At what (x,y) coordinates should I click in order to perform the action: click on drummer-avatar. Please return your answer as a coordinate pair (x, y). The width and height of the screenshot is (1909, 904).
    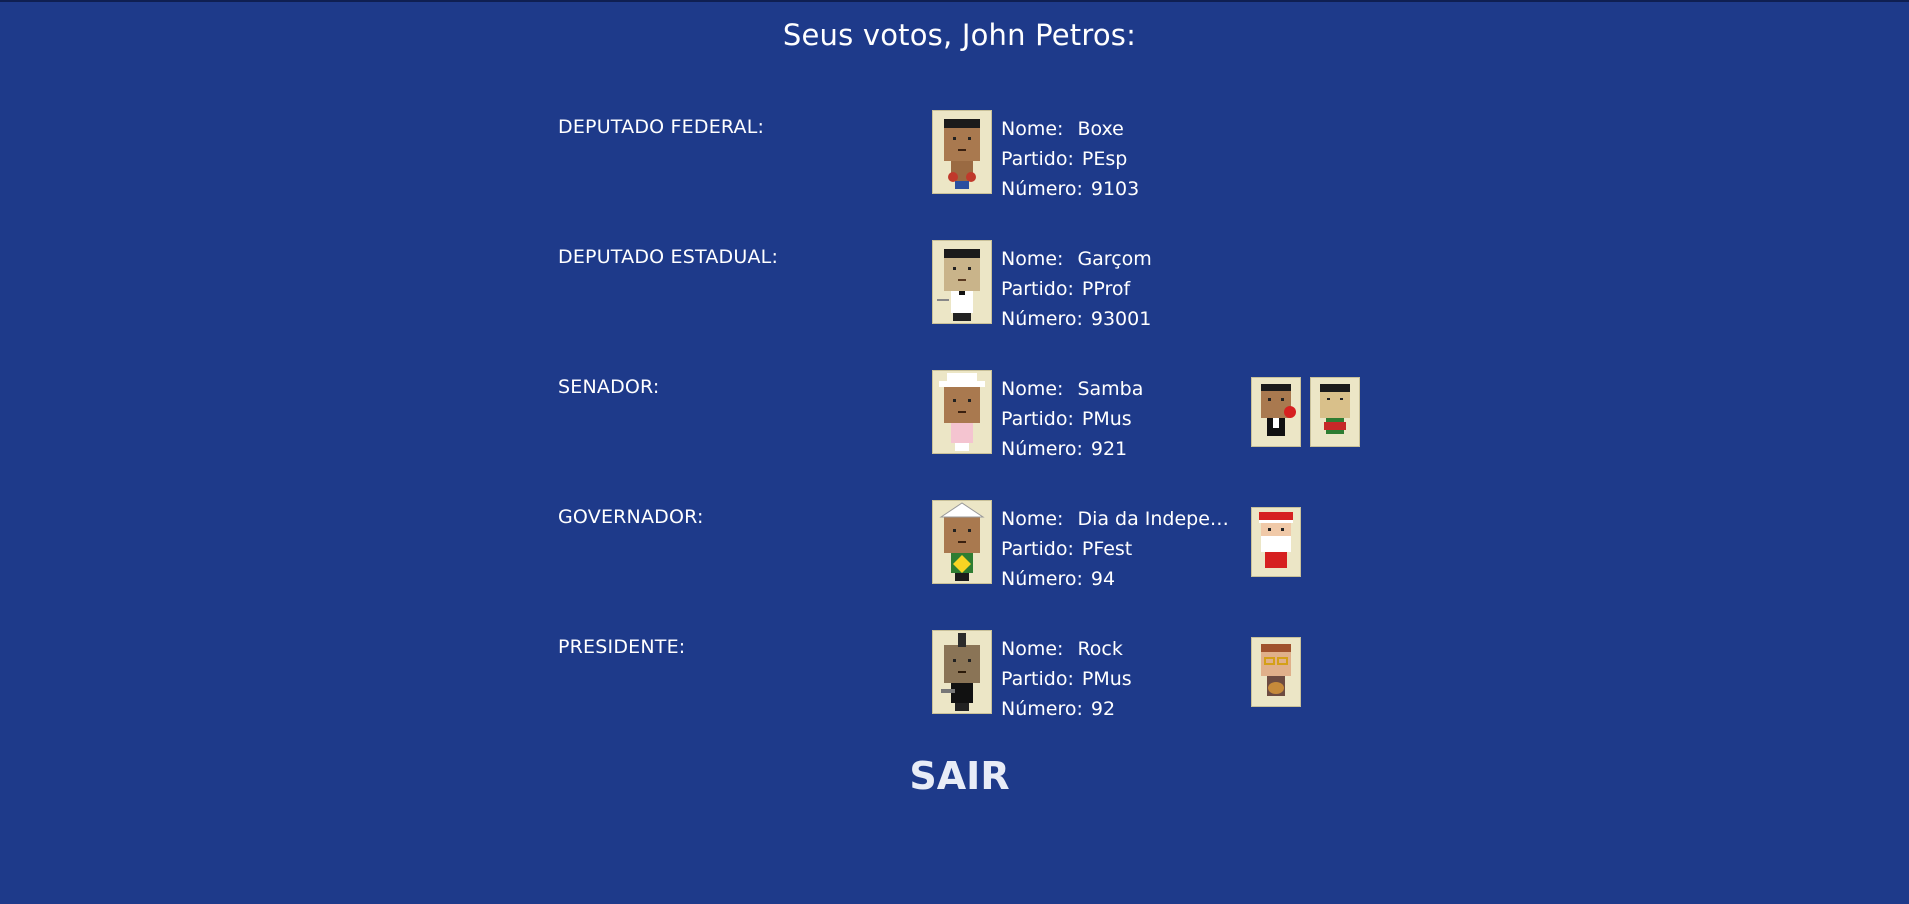
    Looking at the image, I should click on (1335, 412).